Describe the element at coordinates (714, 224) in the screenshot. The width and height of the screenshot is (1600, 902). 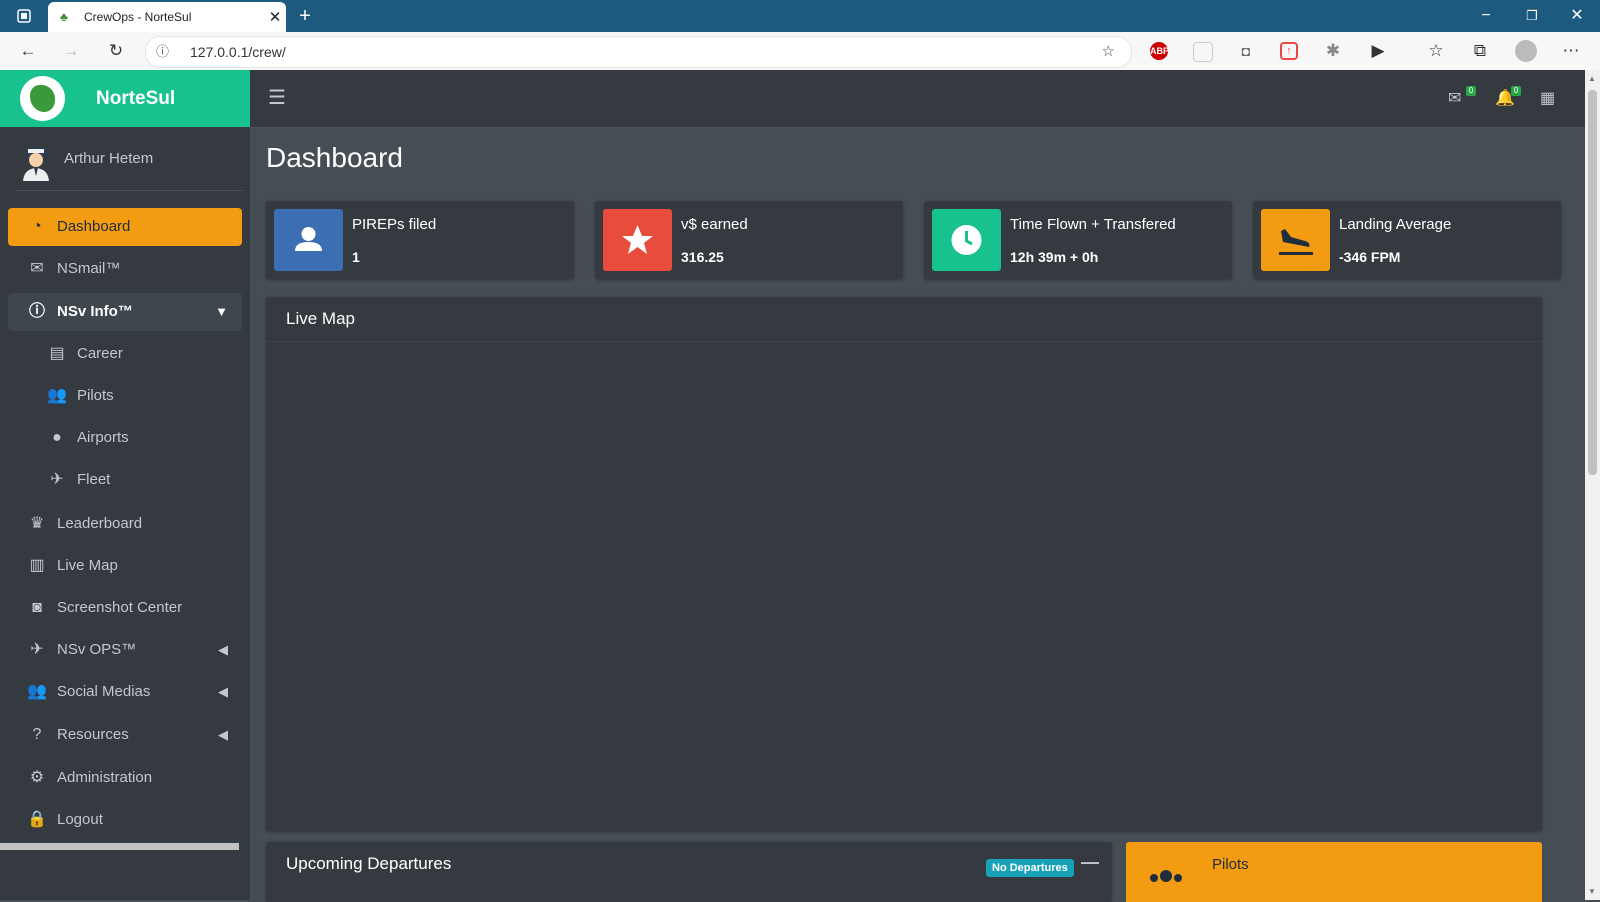
I see `stat-title: v$ earned` at that location.